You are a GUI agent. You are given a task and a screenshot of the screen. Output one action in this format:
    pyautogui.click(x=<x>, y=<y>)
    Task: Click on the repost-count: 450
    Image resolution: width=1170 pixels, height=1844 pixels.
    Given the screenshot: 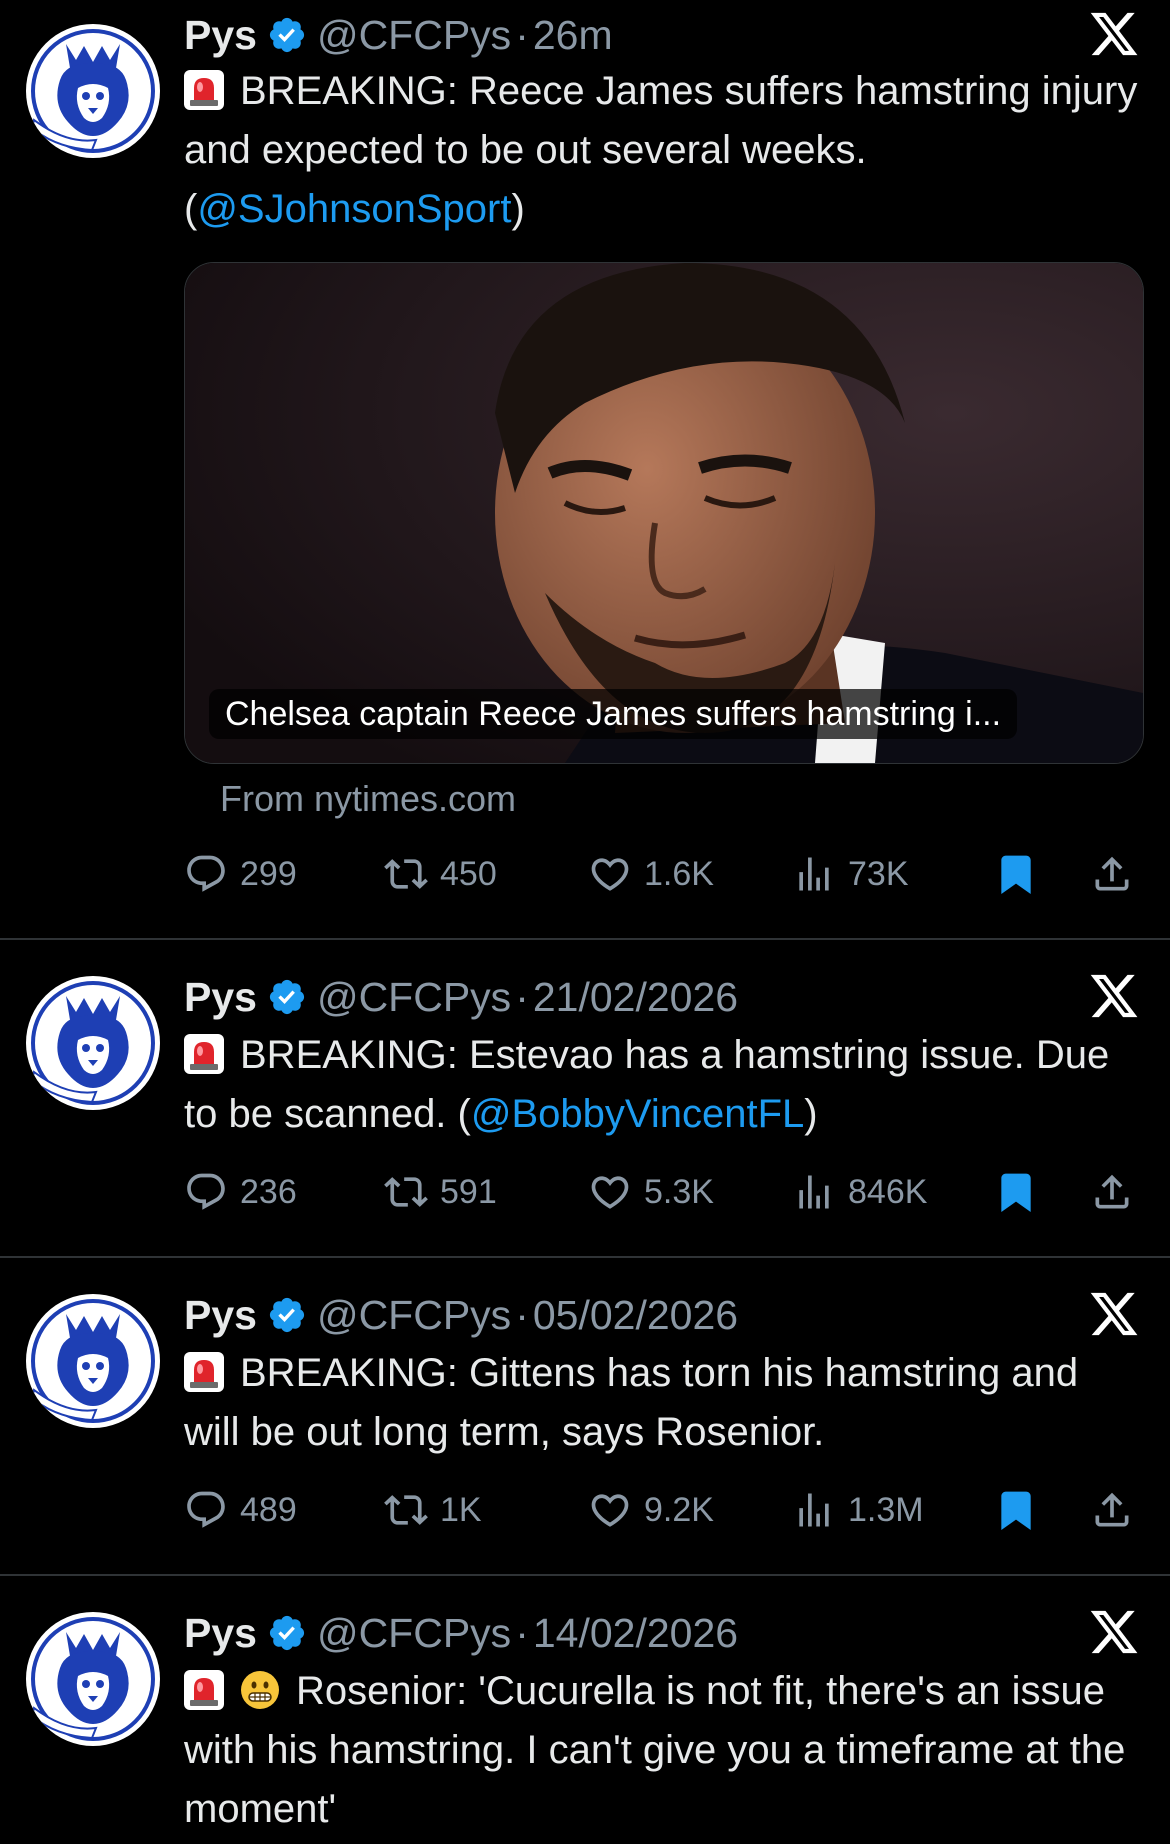 What is the action you would take?
    pyautogui.click(x=468, y=873)
    